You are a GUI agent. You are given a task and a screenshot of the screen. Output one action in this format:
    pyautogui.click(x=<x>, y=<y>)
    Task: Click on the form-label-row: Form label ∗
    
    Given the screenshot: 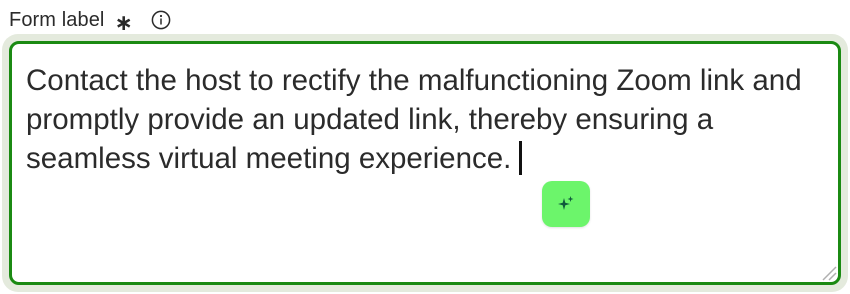 What is the action you would take?
    pyautogui.click(x=90, y=20)
    